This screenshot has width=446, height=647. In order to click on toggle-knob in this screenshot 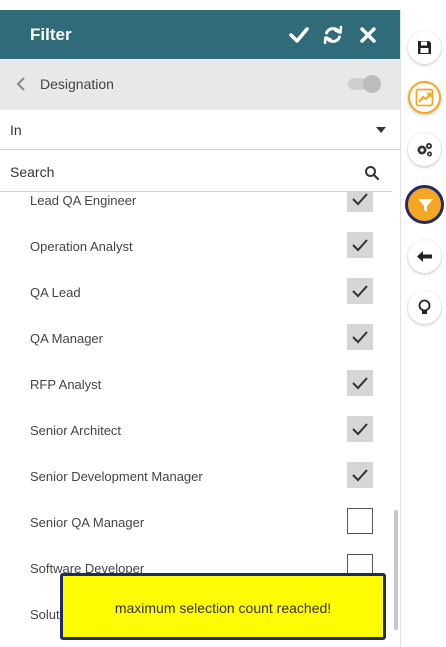, I will do `click(372, 84)`.